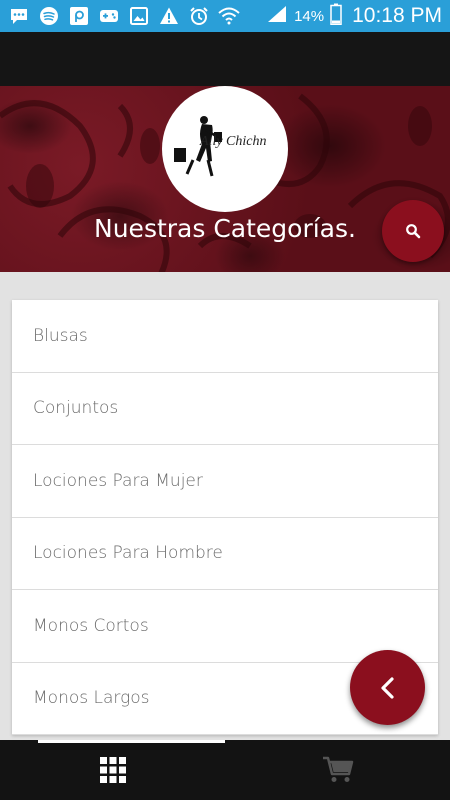 The image size is (450, 800). Describe the element at coordinates (19, 16) in the screenshot. I see `chat-icon` at that location.